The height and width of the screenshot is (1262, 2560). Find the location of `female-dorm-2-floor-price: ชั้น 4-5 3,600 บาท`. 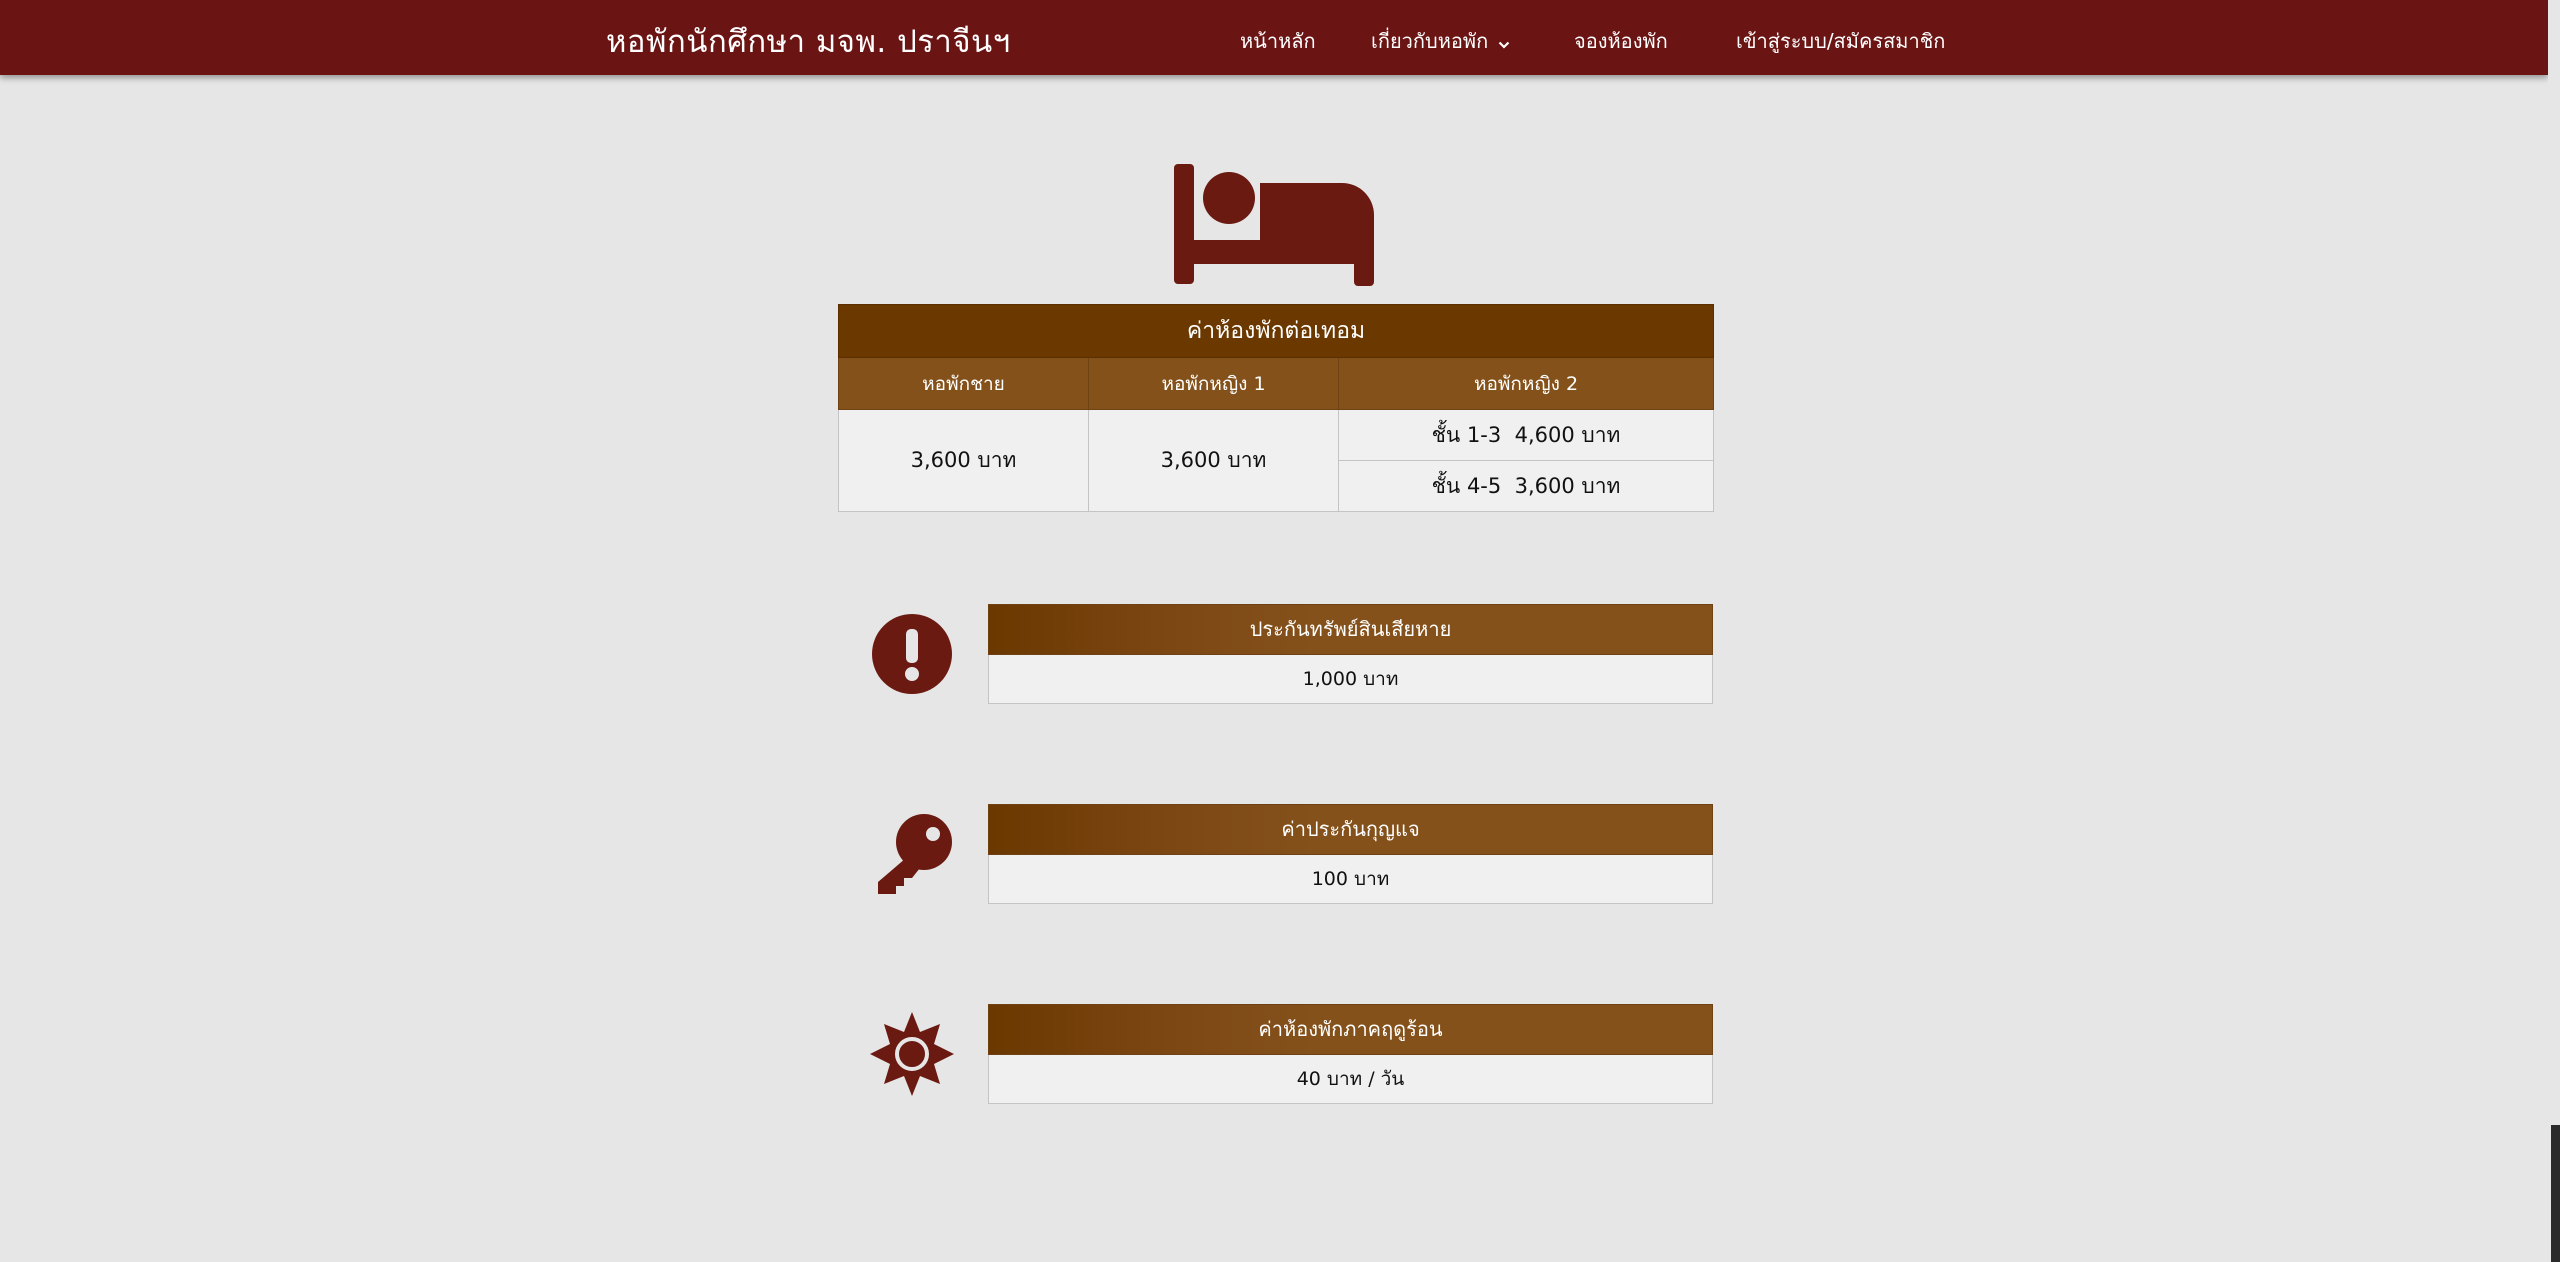

female-dorm-2-floor-price: ชั้น 4-5 3,600 บาท is located at coordinates (1526, 486).